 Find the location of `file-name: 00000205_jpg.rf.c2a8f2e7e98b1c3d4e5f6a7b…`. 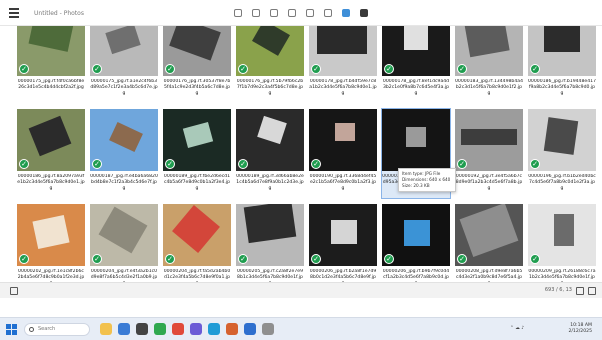

file-name: 00000205_jpg.rf.c2a8f2e7e98b1c3d4e5f6a7b… is located at coordinates (270, 275).